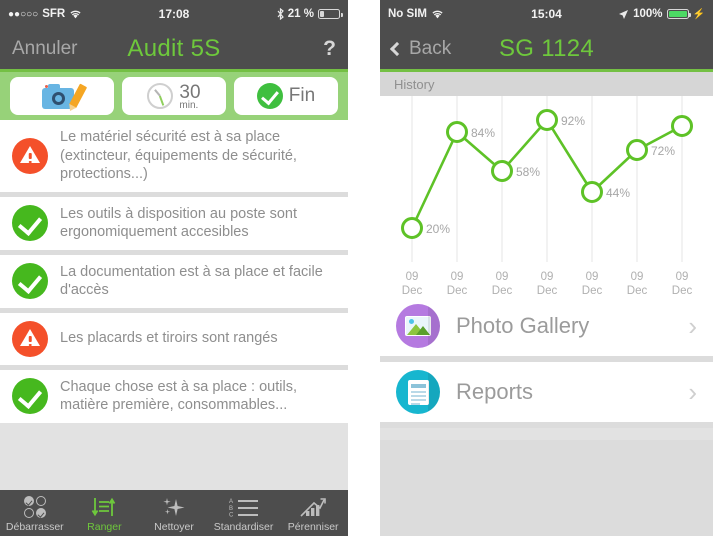 The height and width of the screenshot is (536, 713). Describe the element at coordinates (174, 527) in the screenshot. I see `tab-label: Nettoyer` at that location.